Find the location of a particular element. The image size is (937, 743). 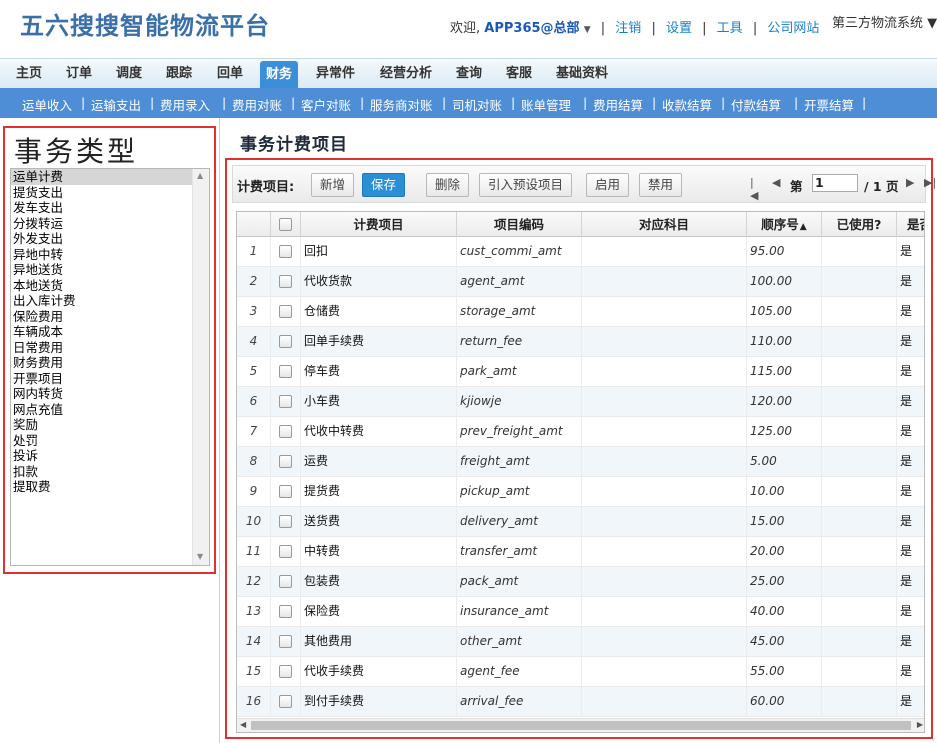

cell-order: 15.00 is located at coordinates (784, 522).